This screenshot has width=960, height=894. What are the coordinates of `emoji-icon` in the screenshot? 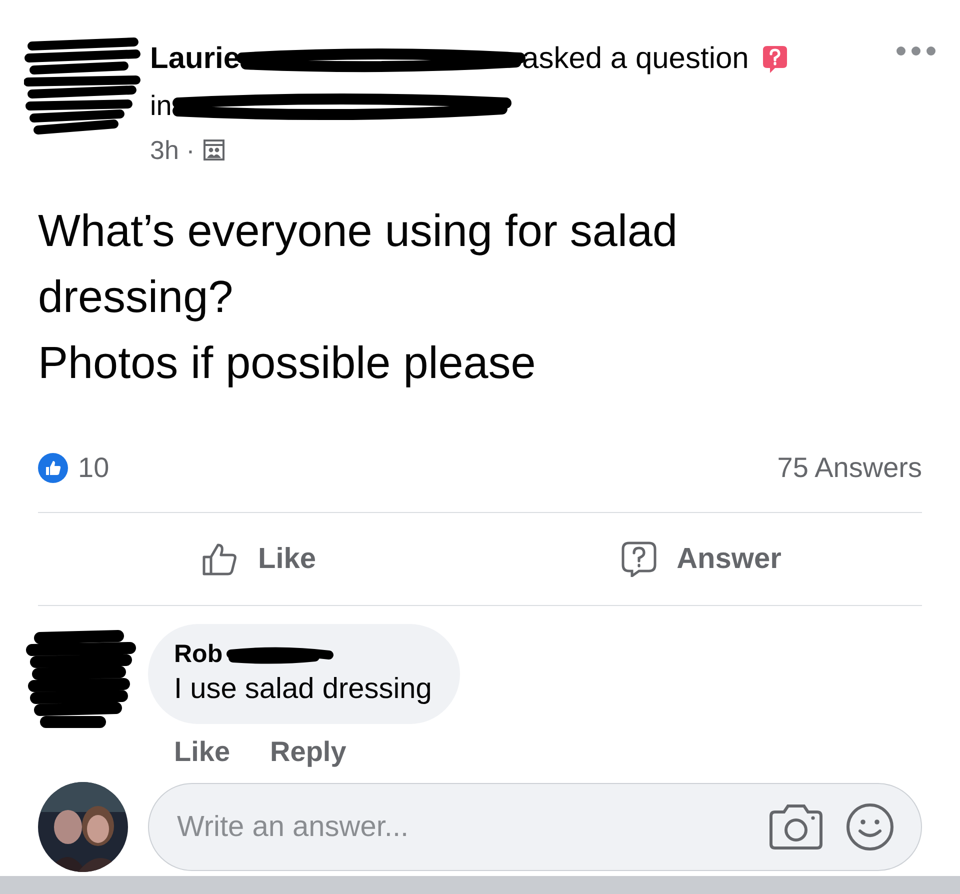 It's located at (870, 827).